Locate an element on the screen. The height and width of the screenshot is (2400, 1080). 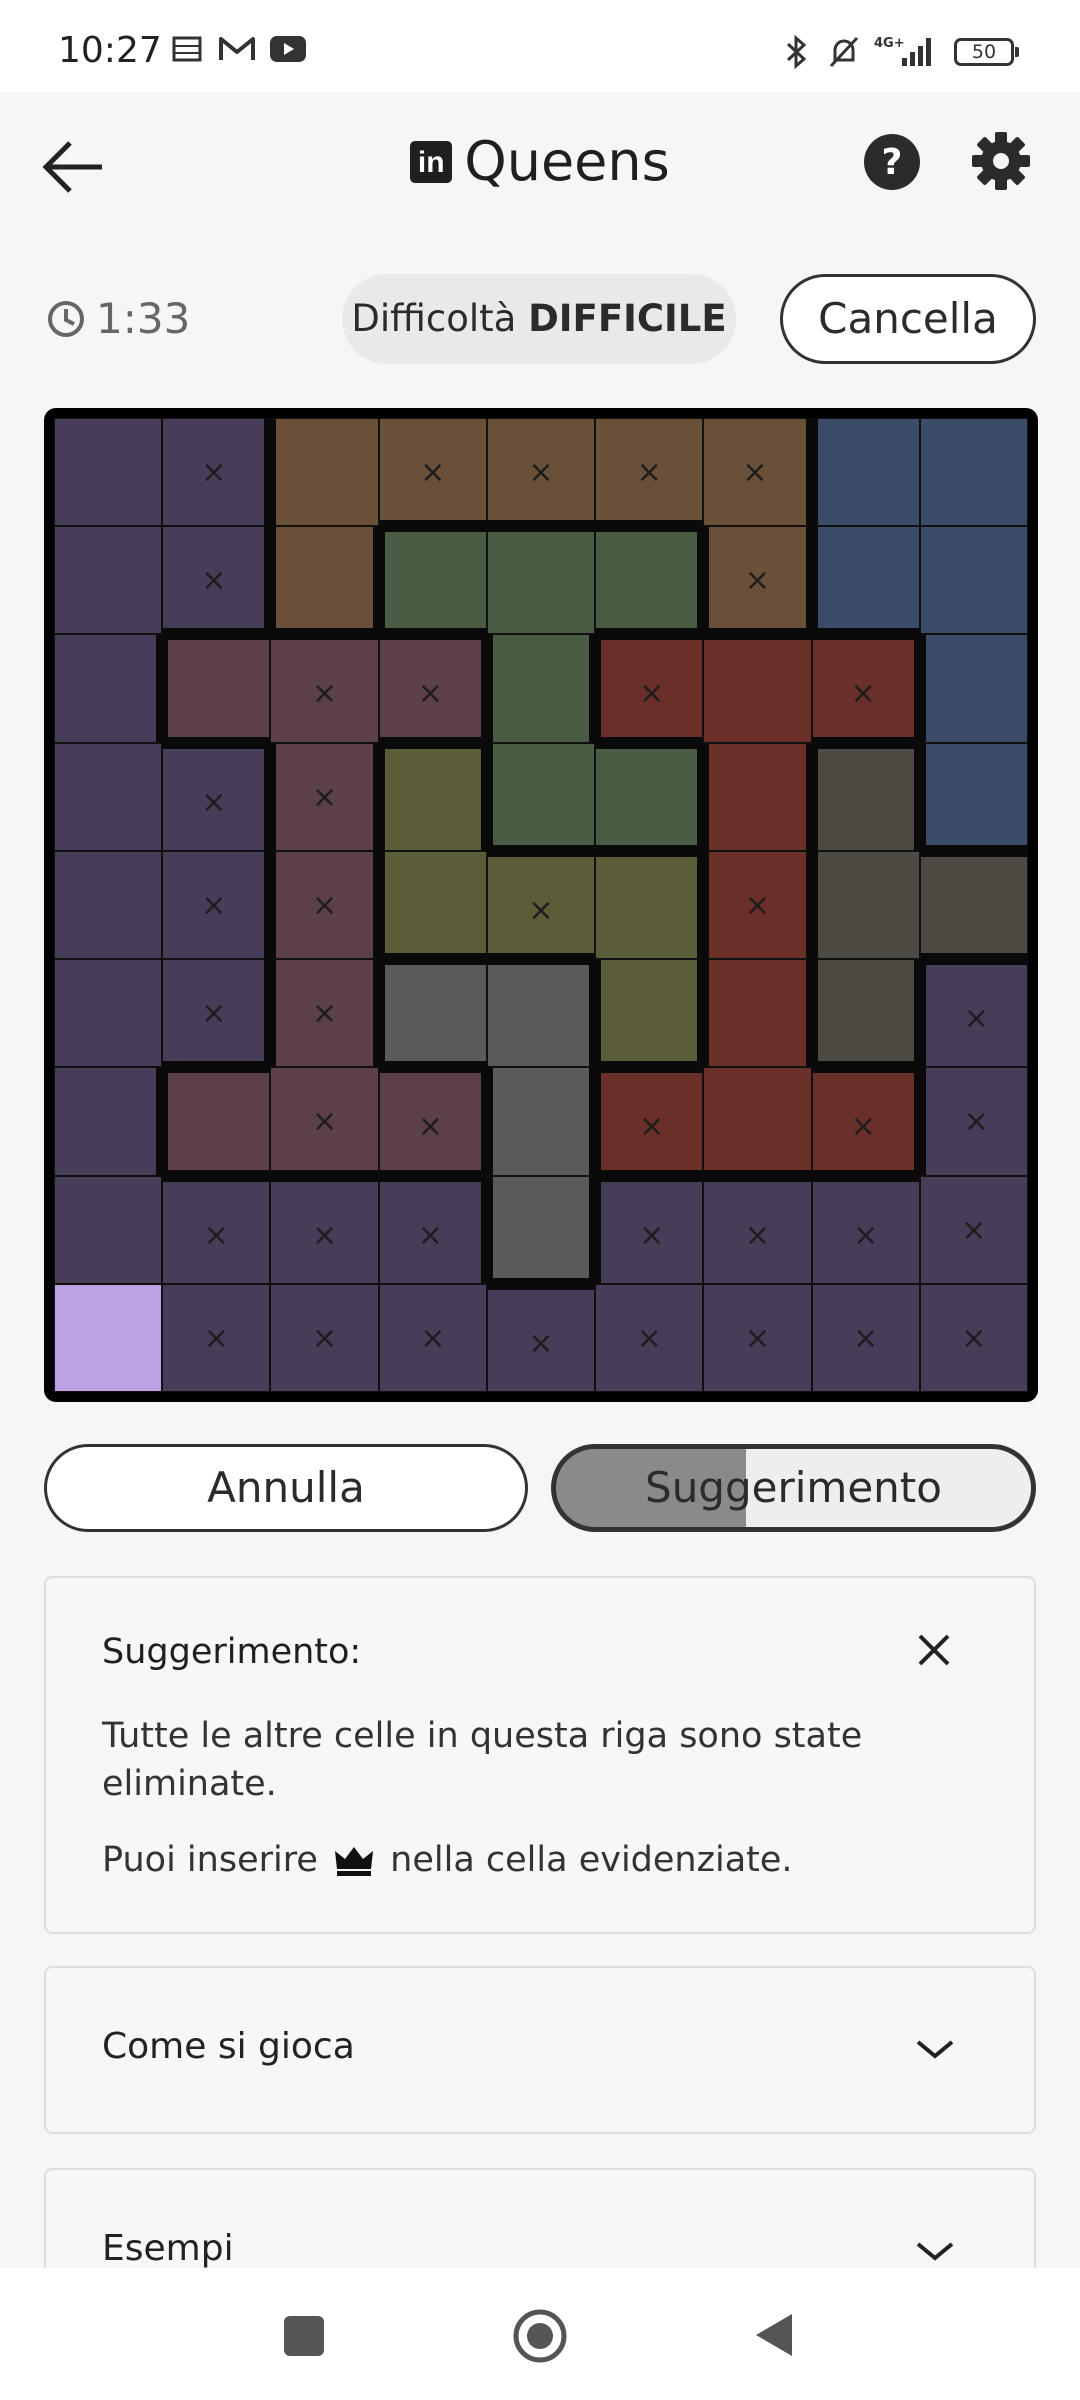
crown-icon is located at coordinates (354, 1861).